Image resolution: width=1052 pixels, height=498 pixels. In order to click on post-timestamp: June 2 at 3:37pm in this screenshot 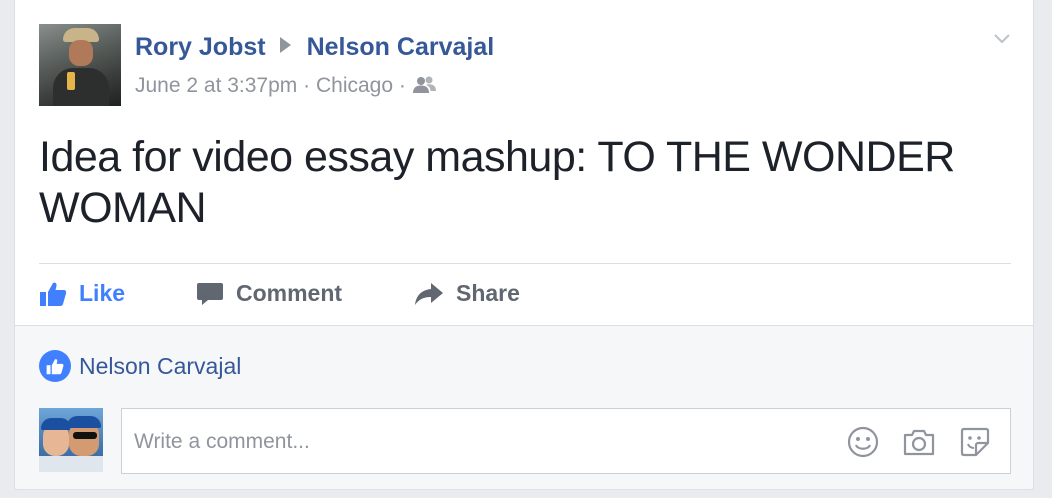, I will do `click(216, 85)`.